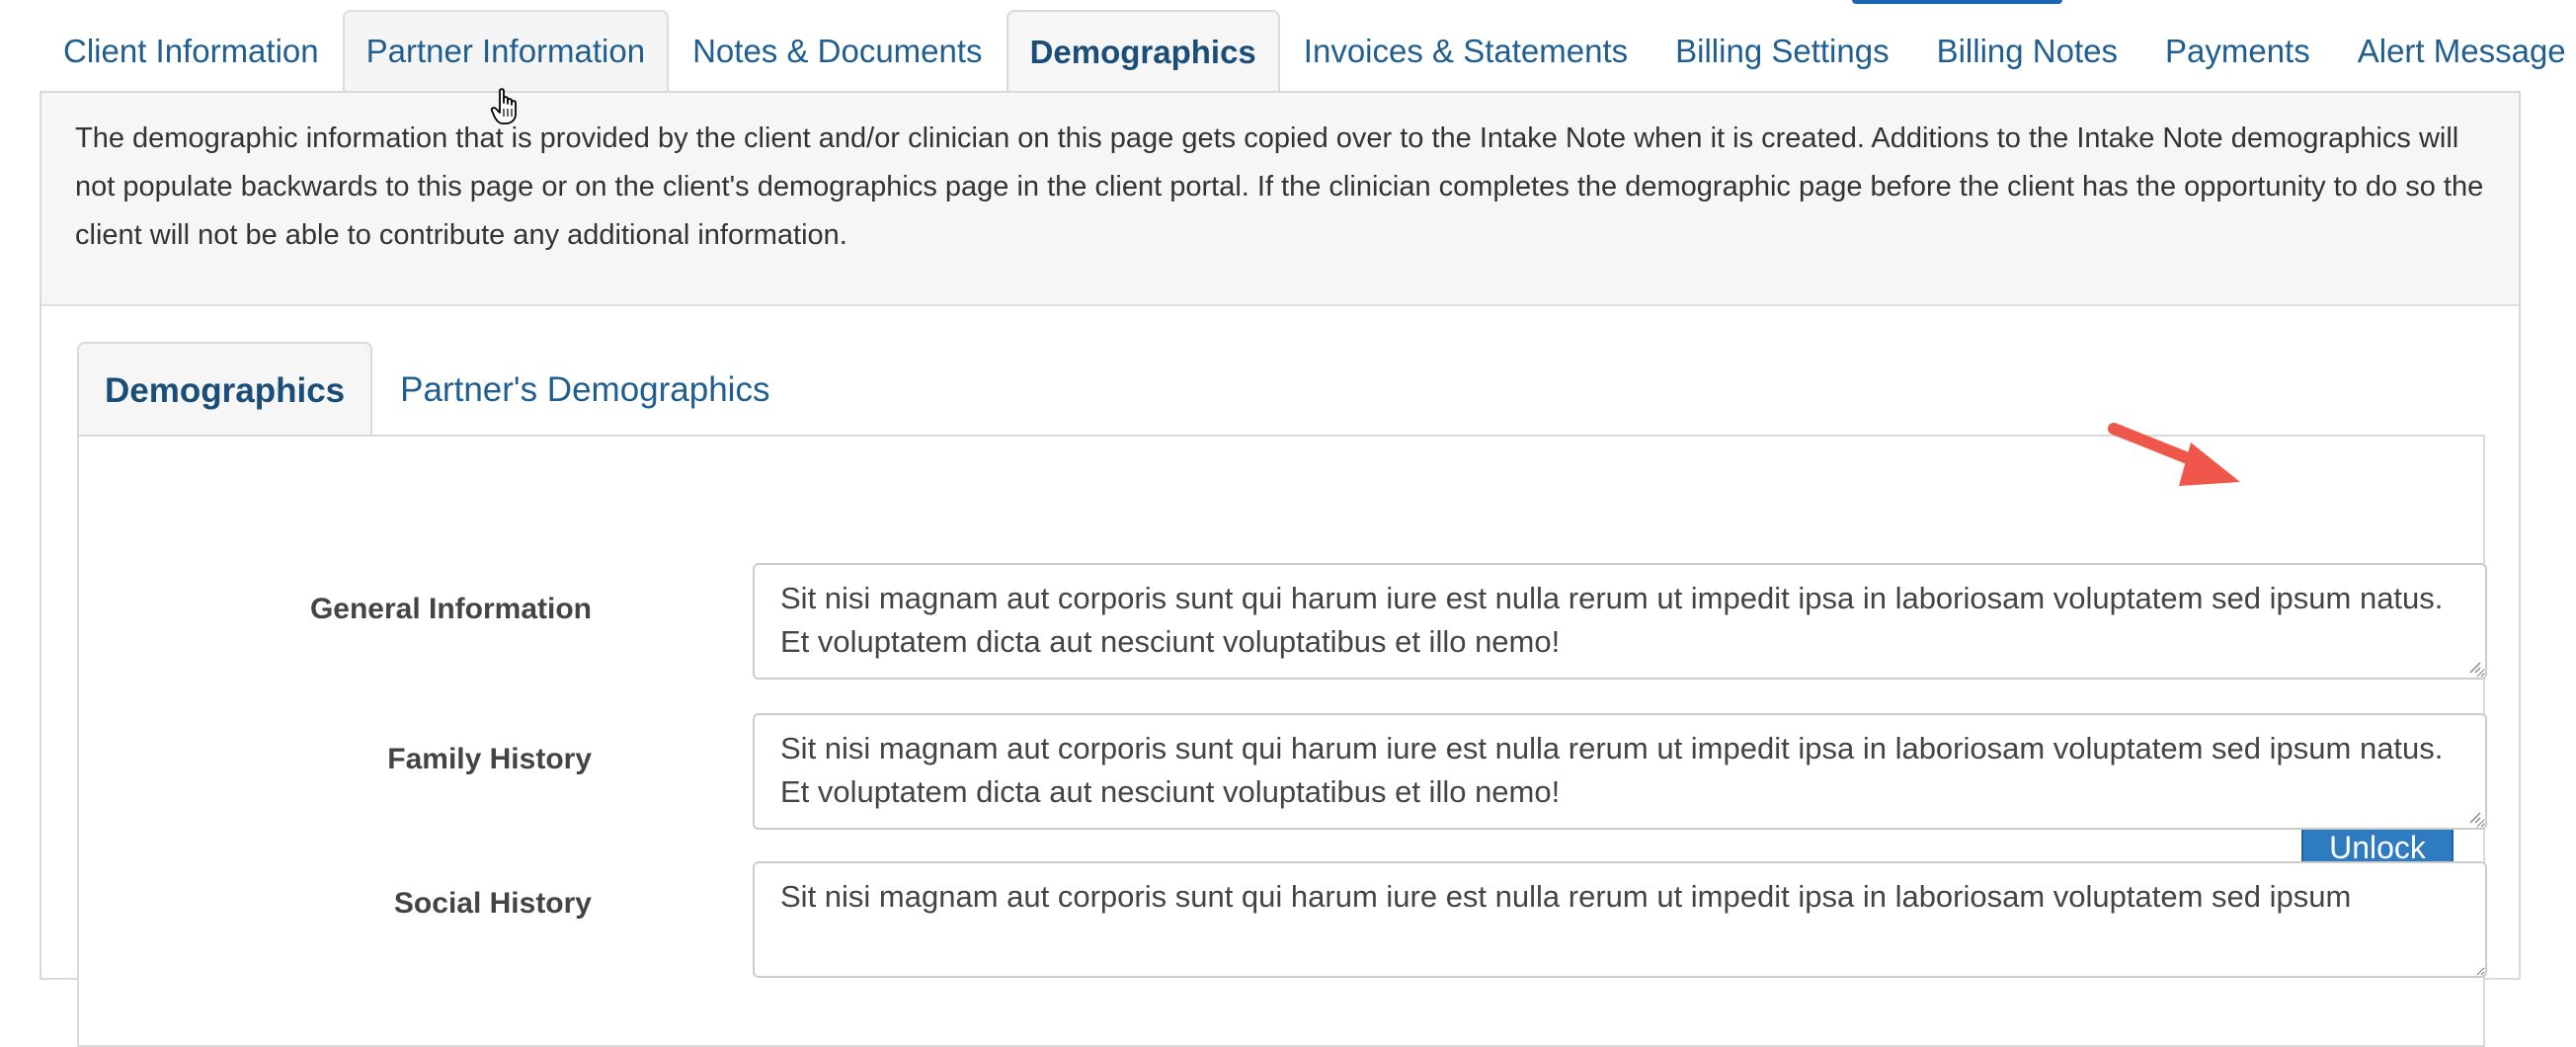  What do you see at coordinates (506, 50) in the screenshot?
I see `tab-partner-information: Partner Information` at bounding box center [506, 50].